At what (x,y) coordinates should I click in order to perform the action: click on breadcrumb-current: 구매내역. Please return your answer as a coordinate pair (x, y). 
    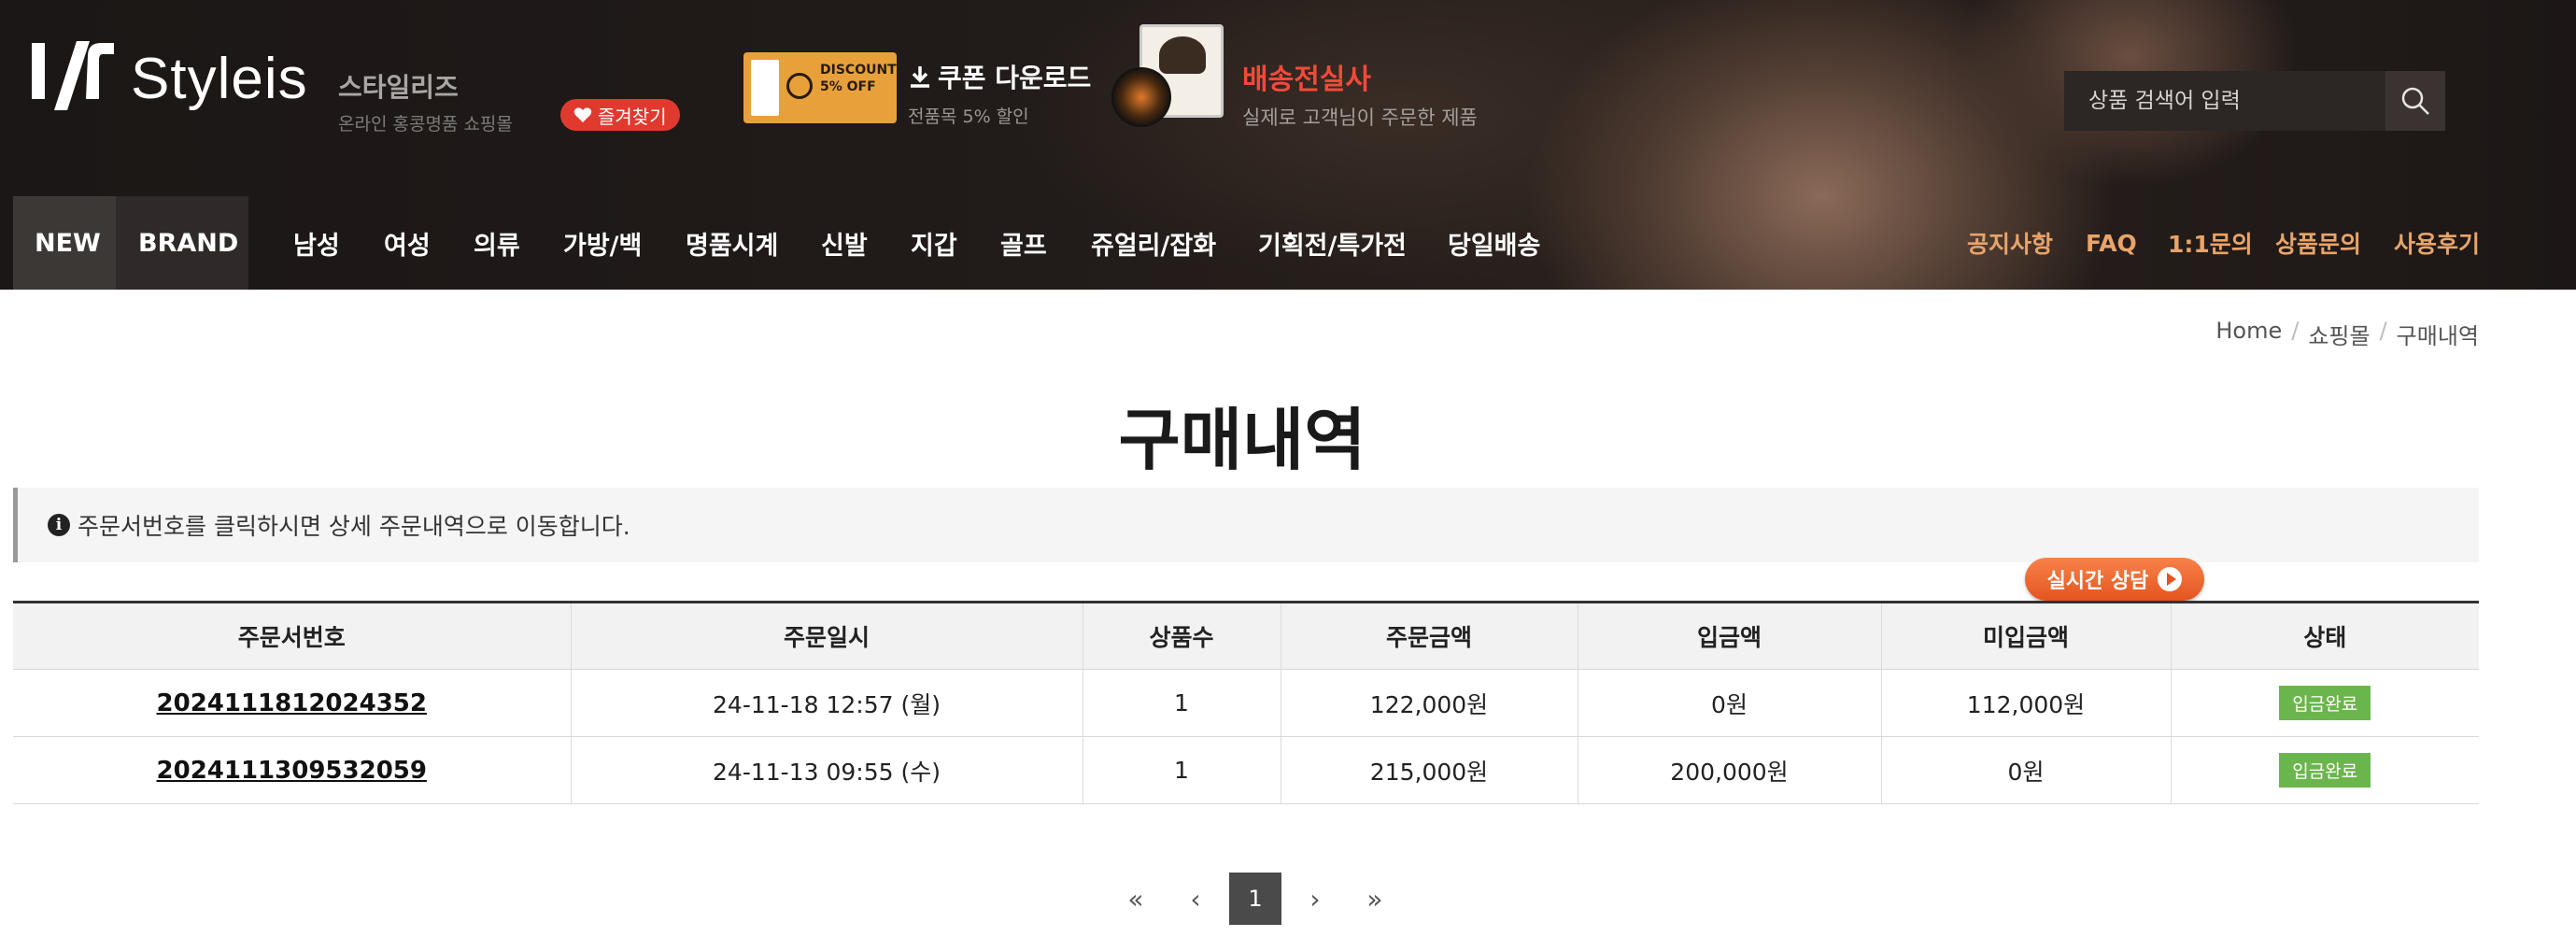
    Looking at the image, I should click on (2437, 336).